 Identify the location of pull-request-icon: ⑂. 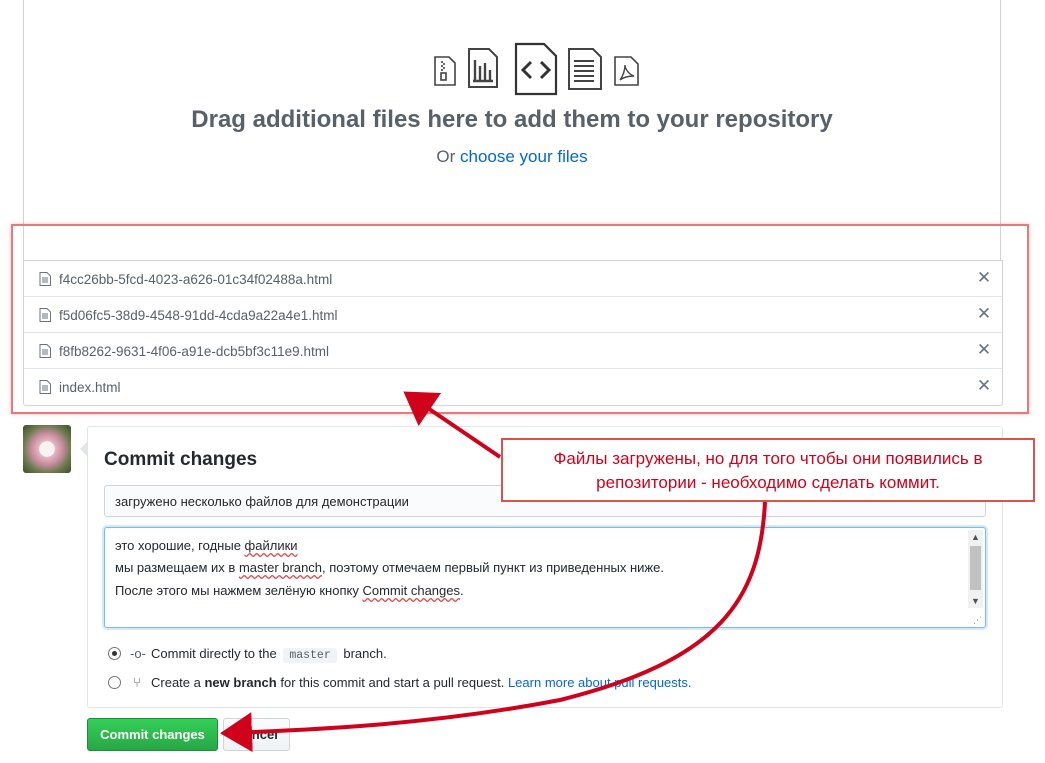
(137, 682).